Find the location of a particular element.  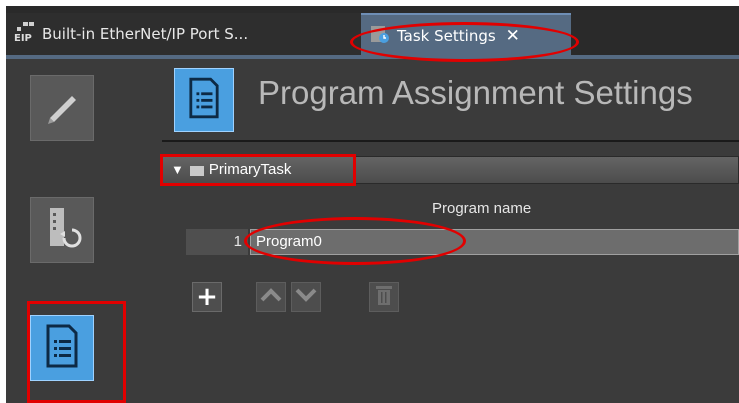

page-title: Program Assignment Settings is located at coordinates (475, 92).